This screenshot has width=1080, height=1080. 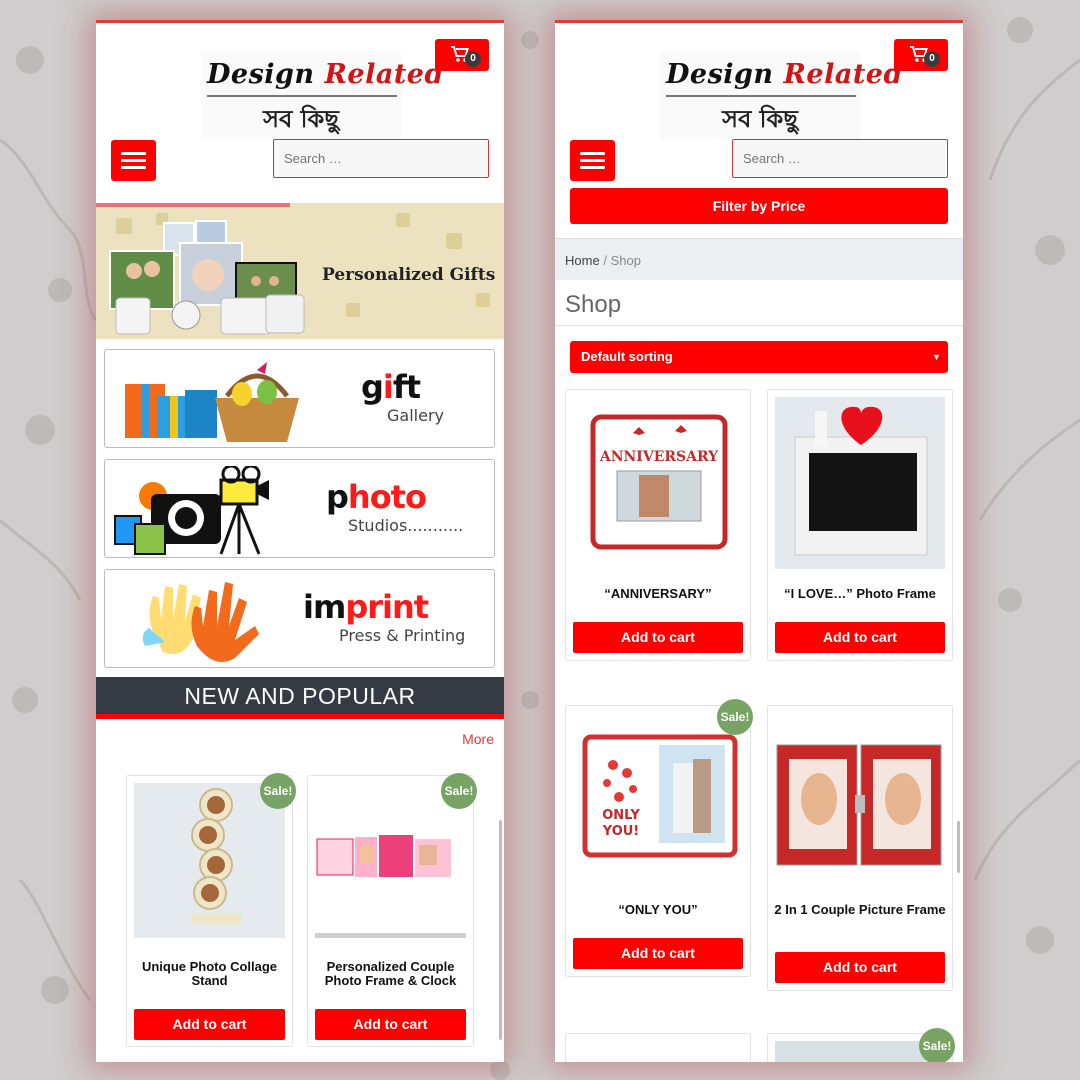 I want to click on imprint-press-tile: imprint Press & Printing, so click(x=299, y=618).